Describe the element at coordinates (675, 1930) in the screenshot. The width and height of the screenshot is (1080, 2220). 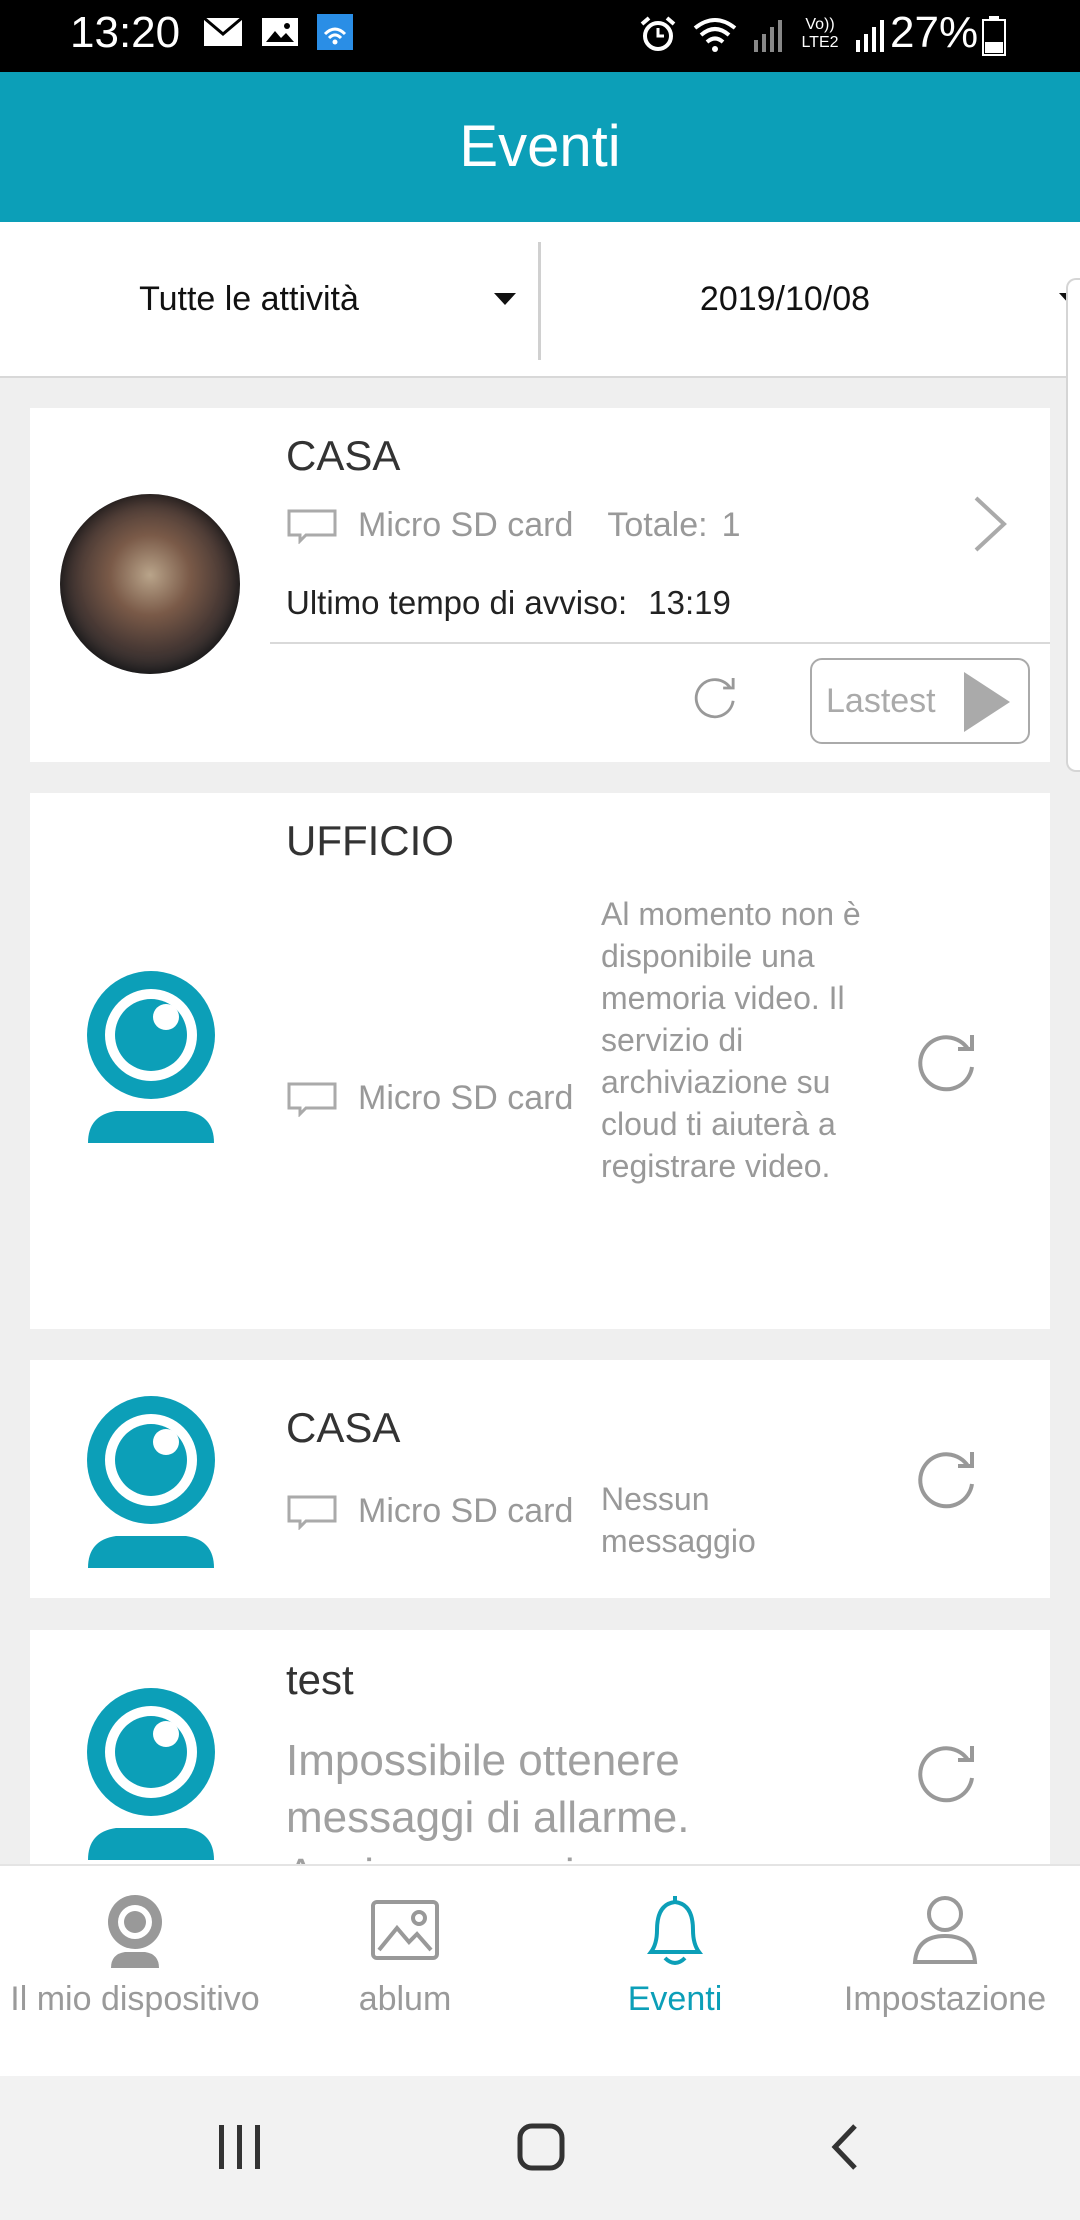
I see `bell-icon` at that location.